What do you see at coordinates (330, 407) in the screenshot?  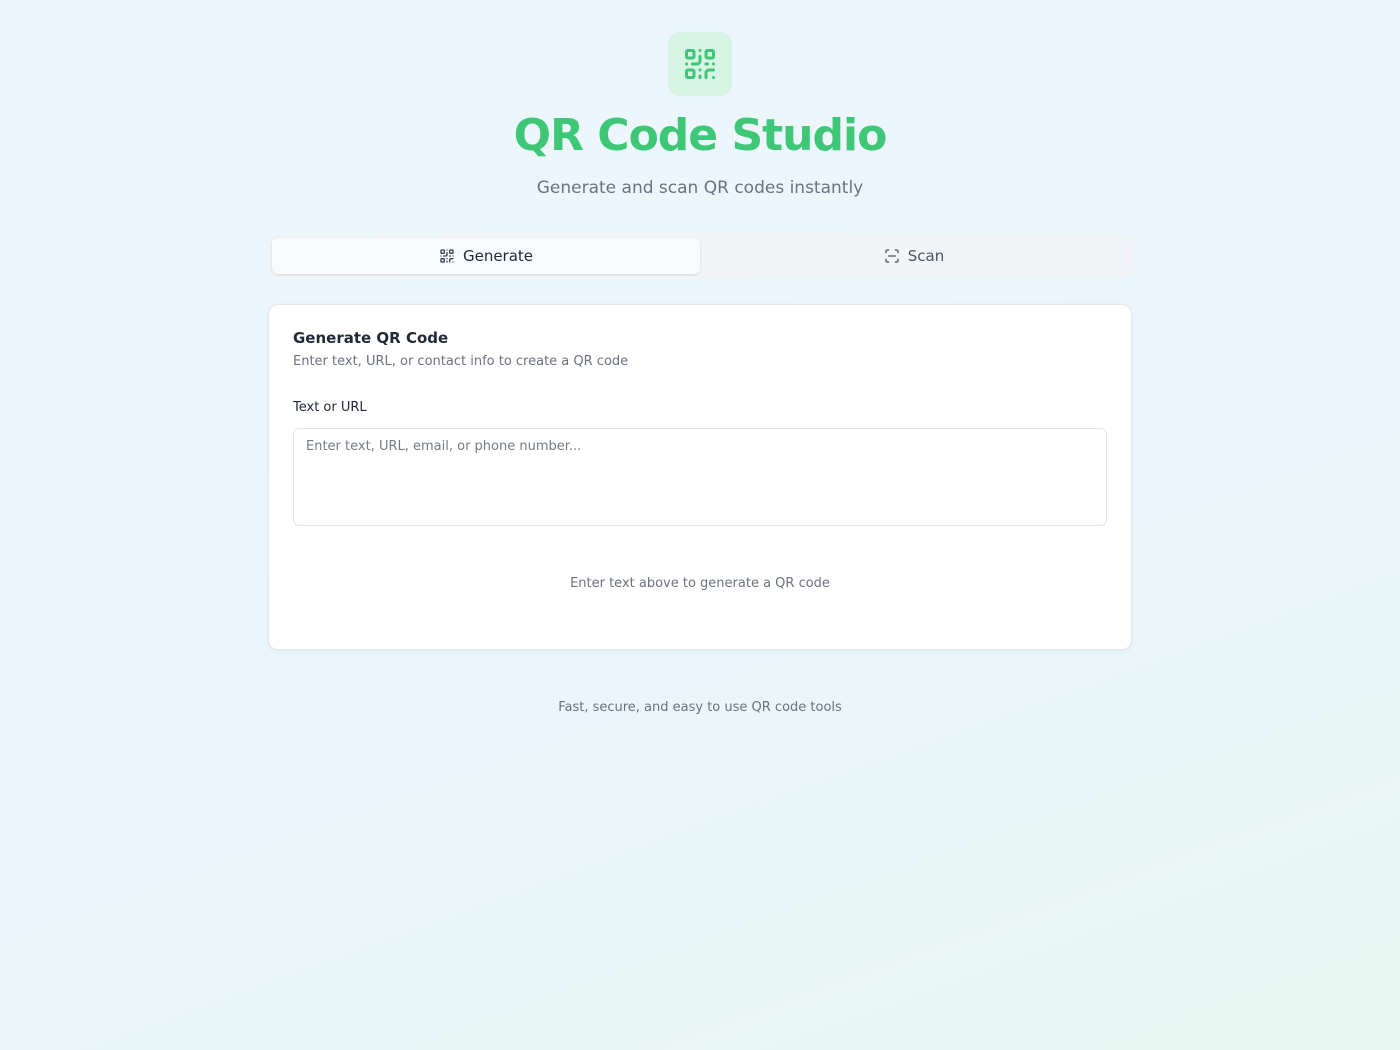 I see `text-url-label: Text or URL` at bounding box center [330, 407].